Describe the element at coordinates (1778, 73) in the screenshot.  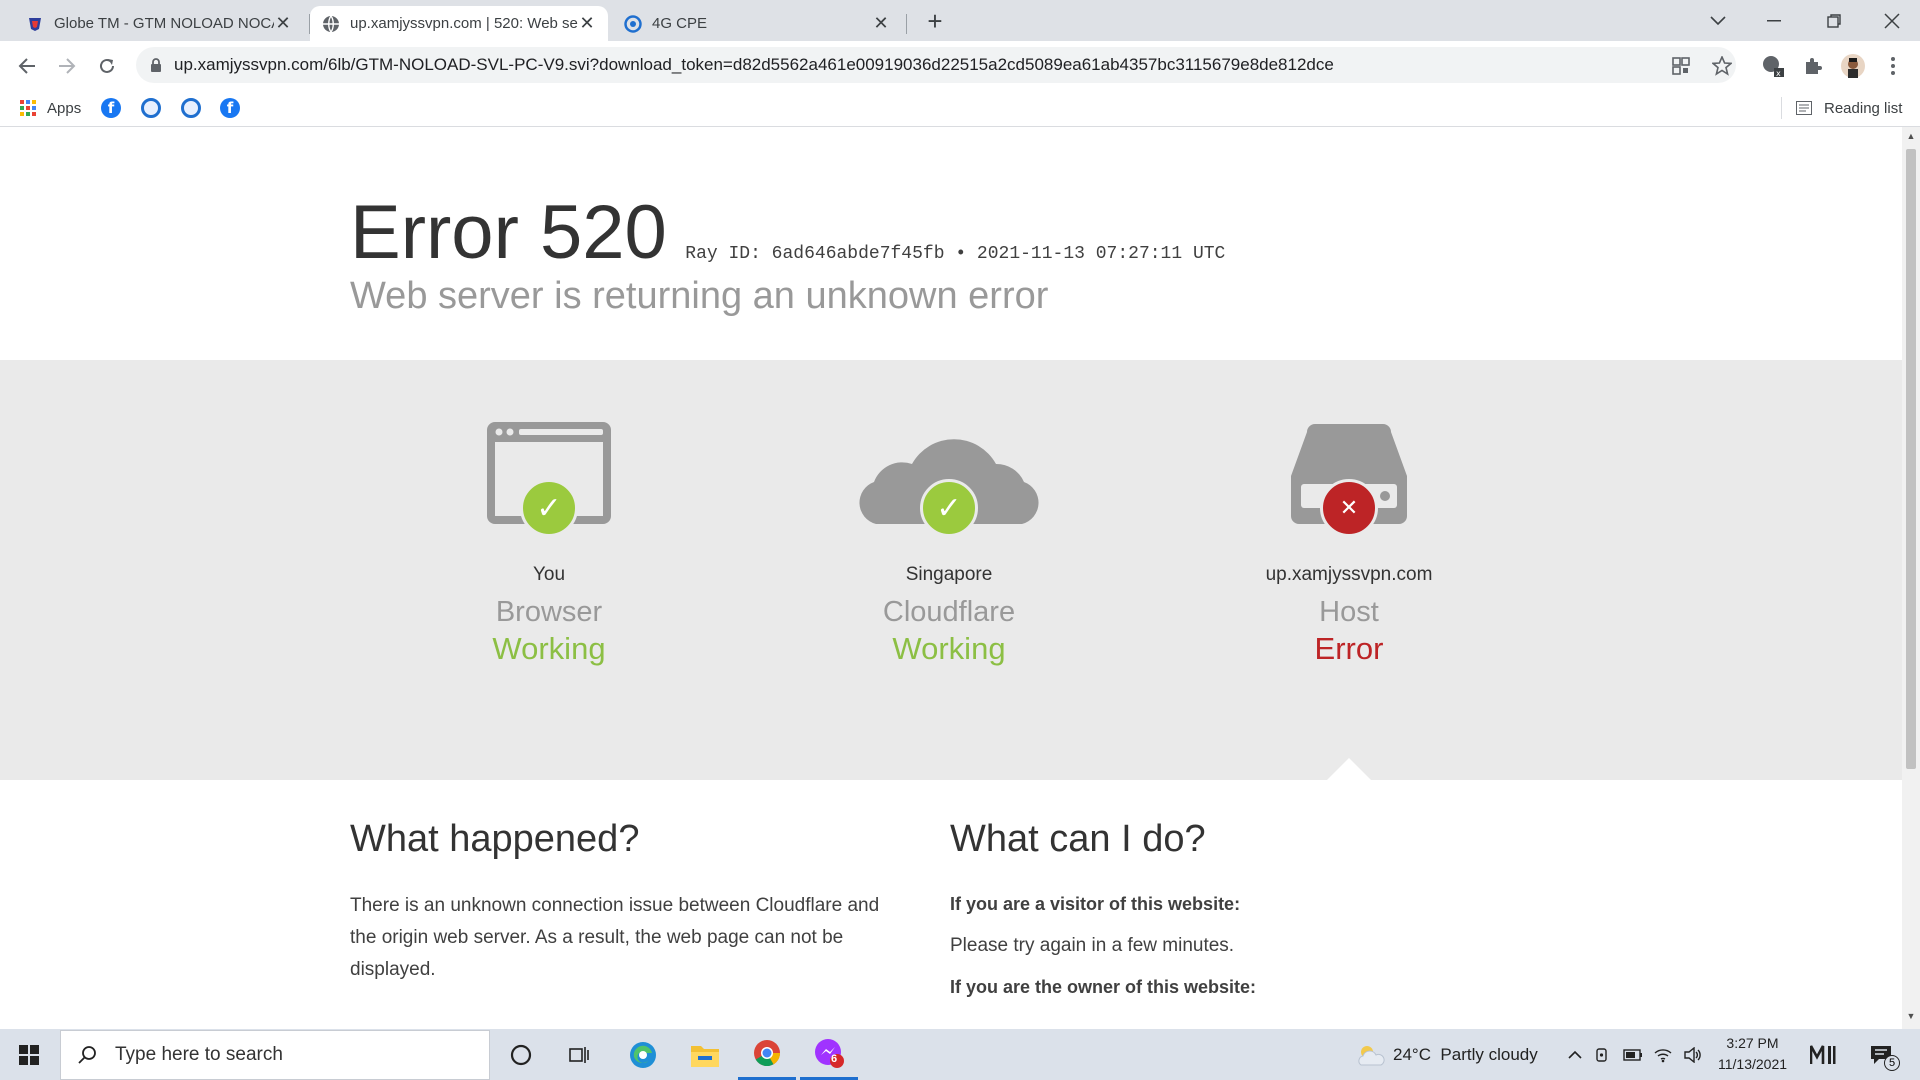
I see `svg-text: x` at that location.